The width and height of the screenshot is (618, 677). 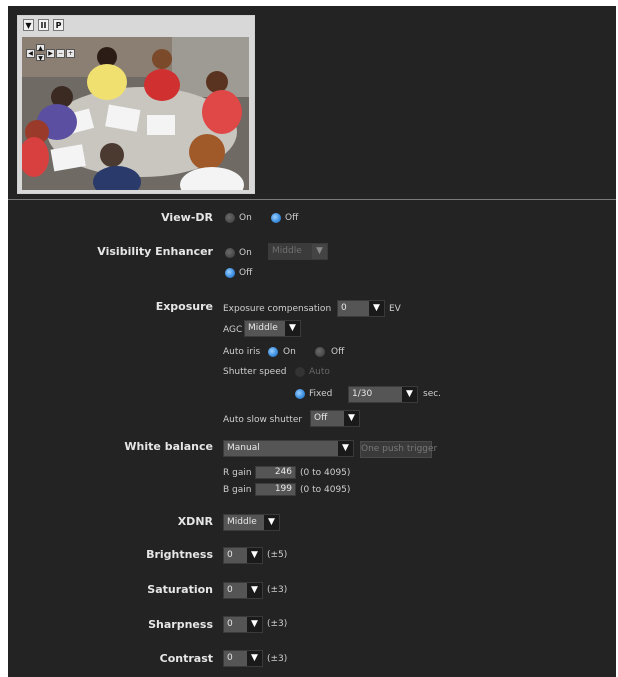 I want to click on contrast-value: 0, so click(x=230, y=658).